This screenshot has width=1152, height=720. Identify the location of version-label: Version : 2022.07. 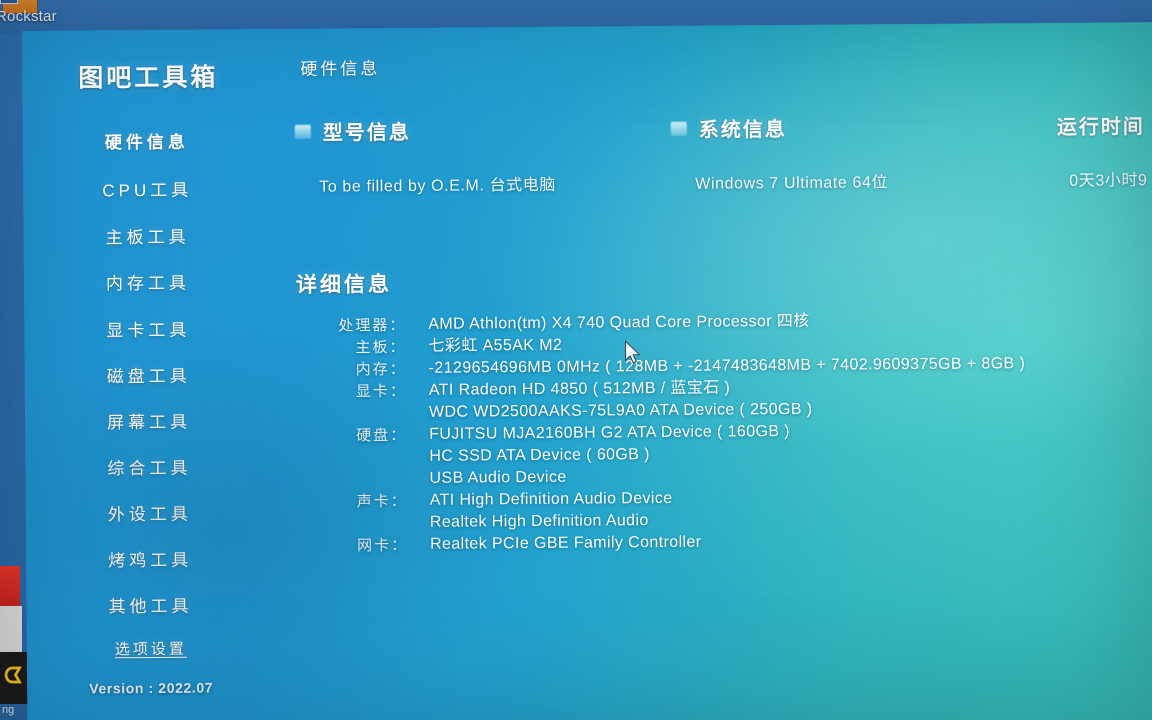
(151, 688).